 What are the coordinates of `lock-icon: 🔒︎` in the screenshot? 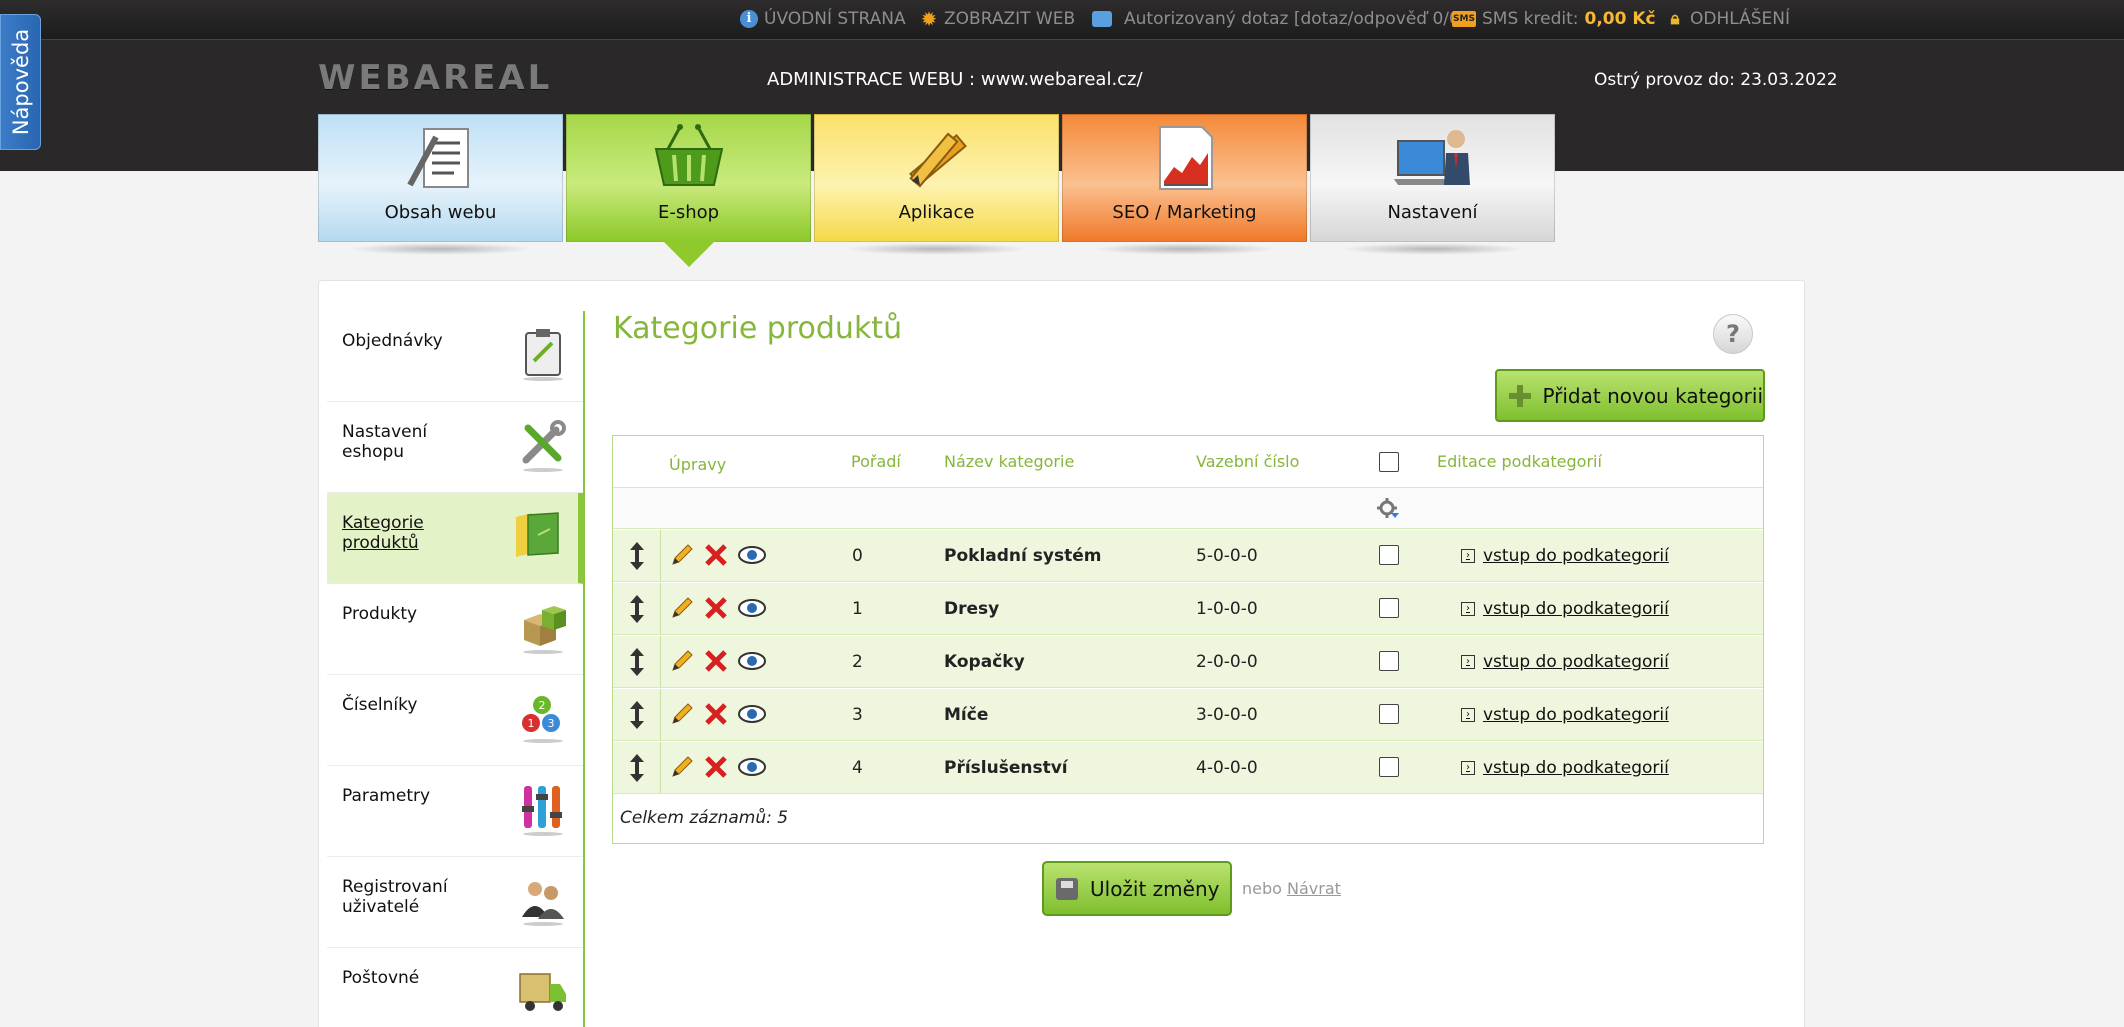 It's located at (1675, 19).